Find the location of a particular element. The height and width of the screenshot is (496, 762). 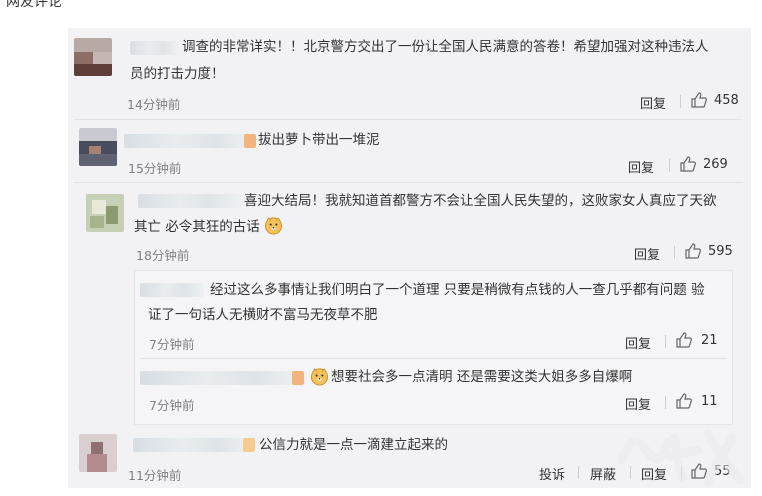

report-button: 投诉 is located at coordinates (552, 473).